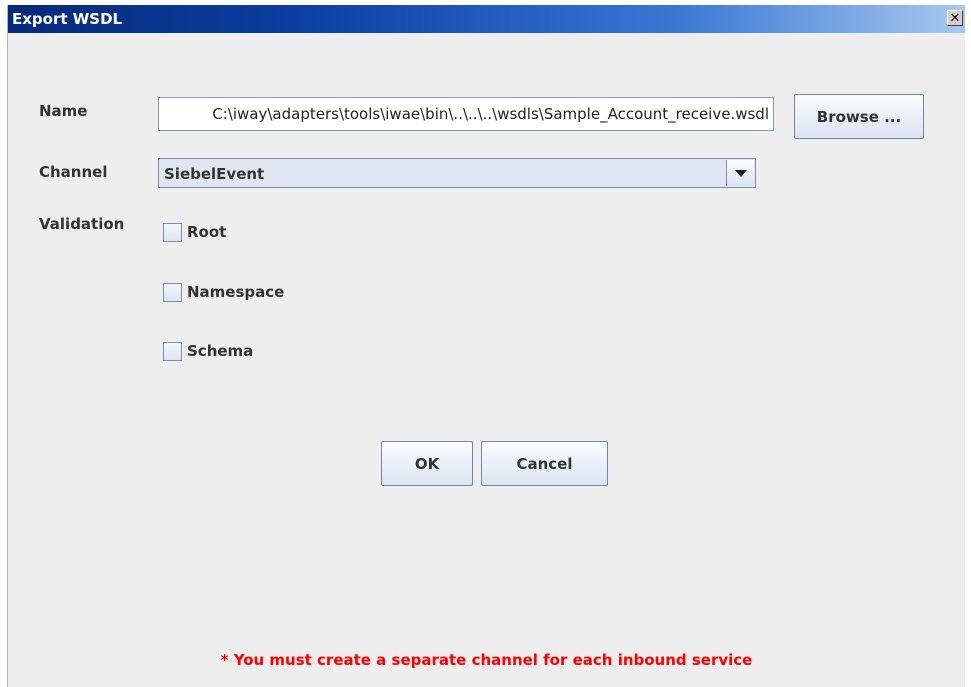 Image resolution: width=971 pixels, height=687 pixels. I want to click on close-icon: ✕, so click(955, 18).